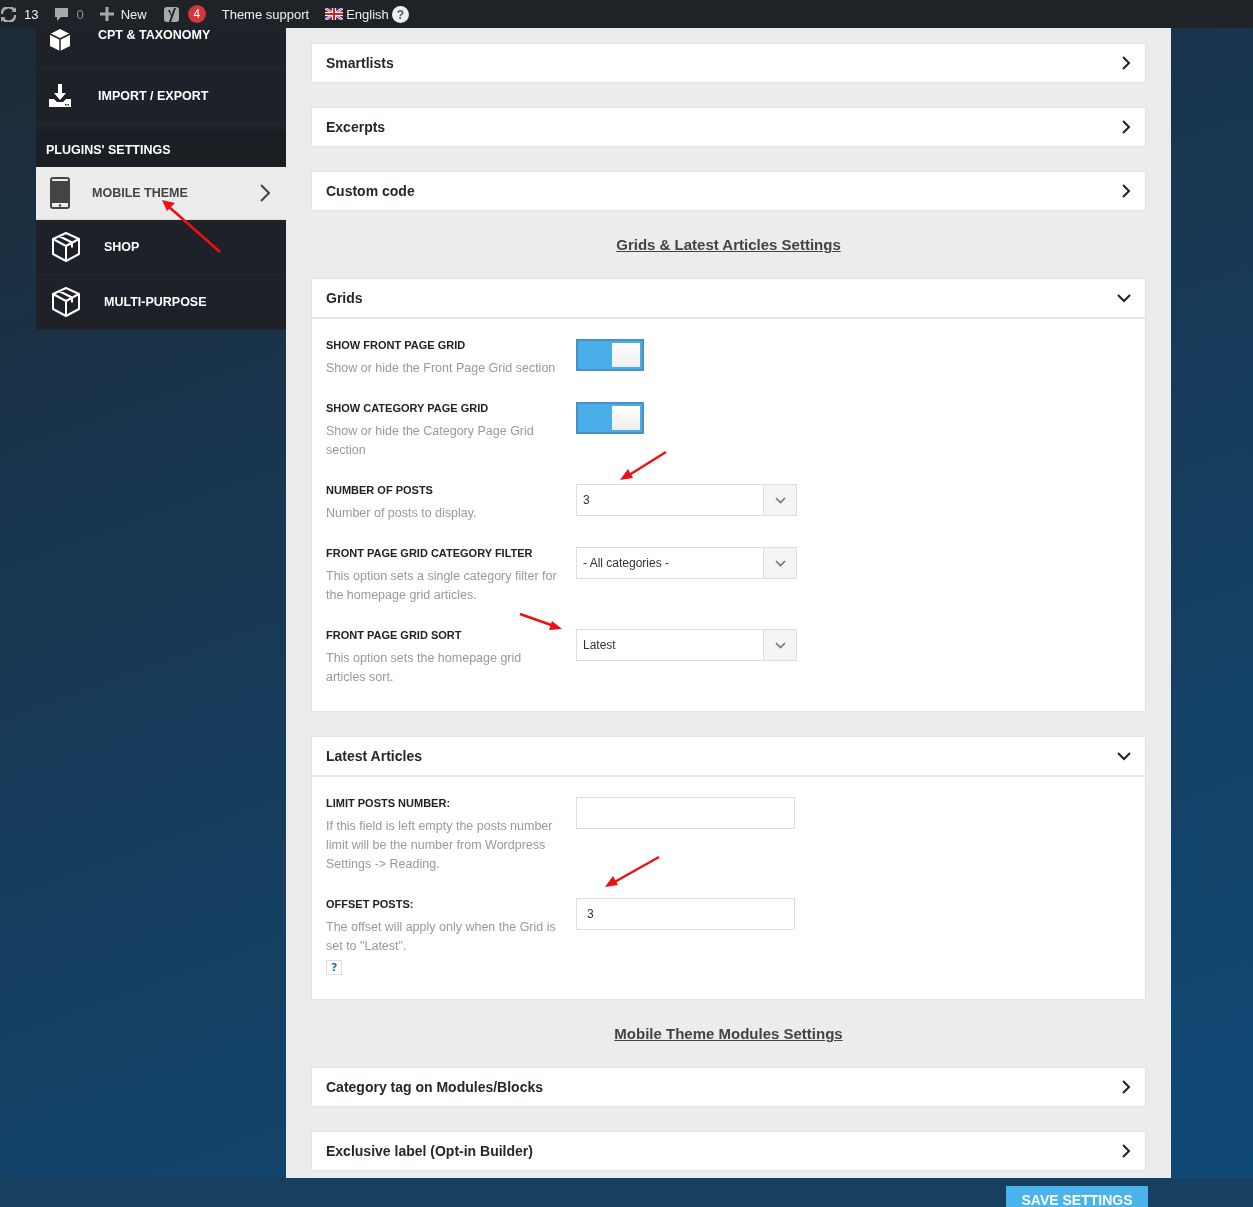  What do you see at coordinates (370, 904) in the screenshot?
I see `field-label: OFFSET POSTS:` at bounding box center [370, 904].